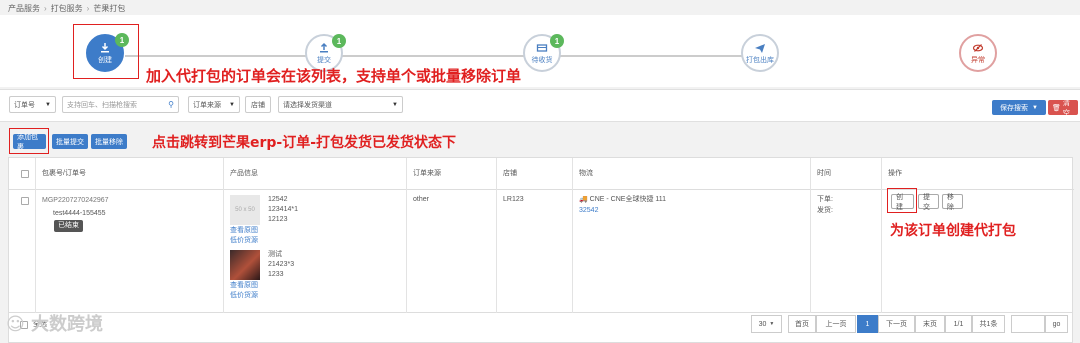 The width and height of the screenshot is (1080, 343). I want to click on save-search-label: 保存搜索, so click(1014, 108).